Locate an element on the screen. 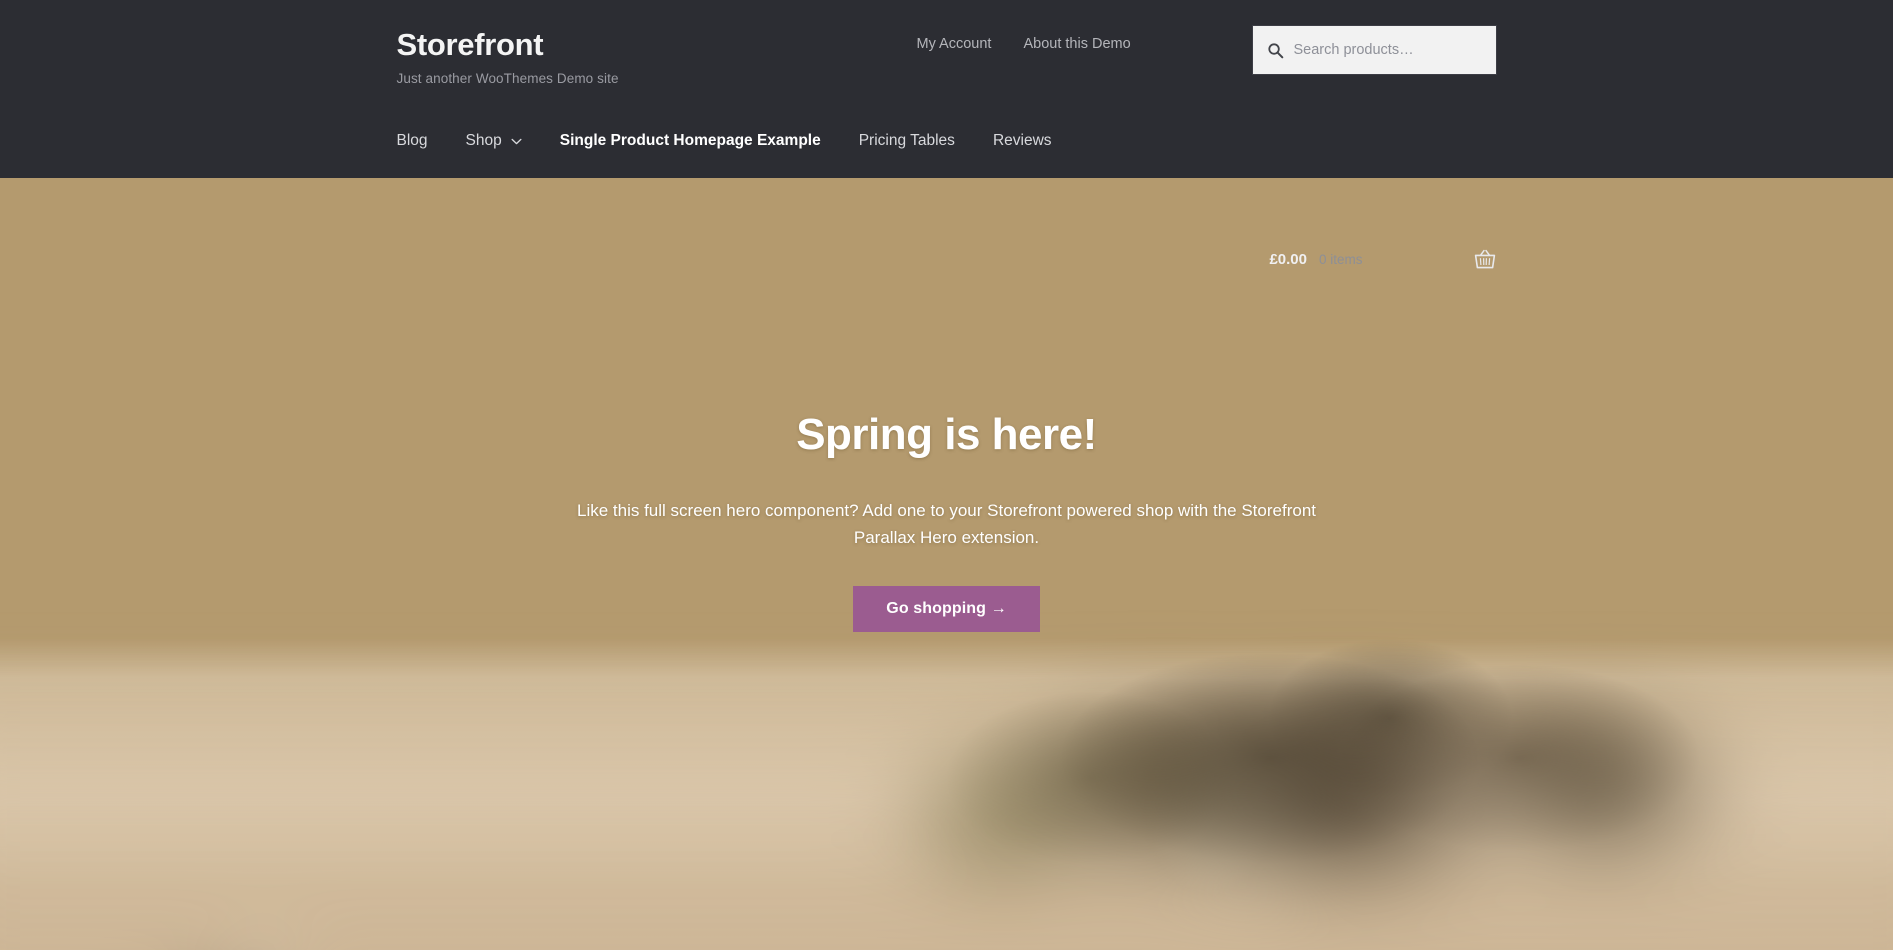  nav-item-shop: Shop is located at coordinates (494, 141).